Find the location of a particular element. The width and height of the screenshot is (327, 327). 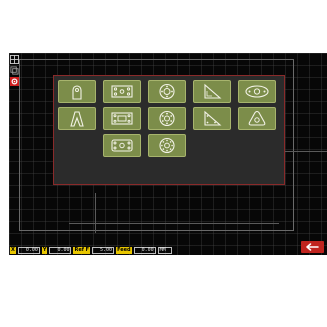

y-label: Y is located at coordinates (44, 250).